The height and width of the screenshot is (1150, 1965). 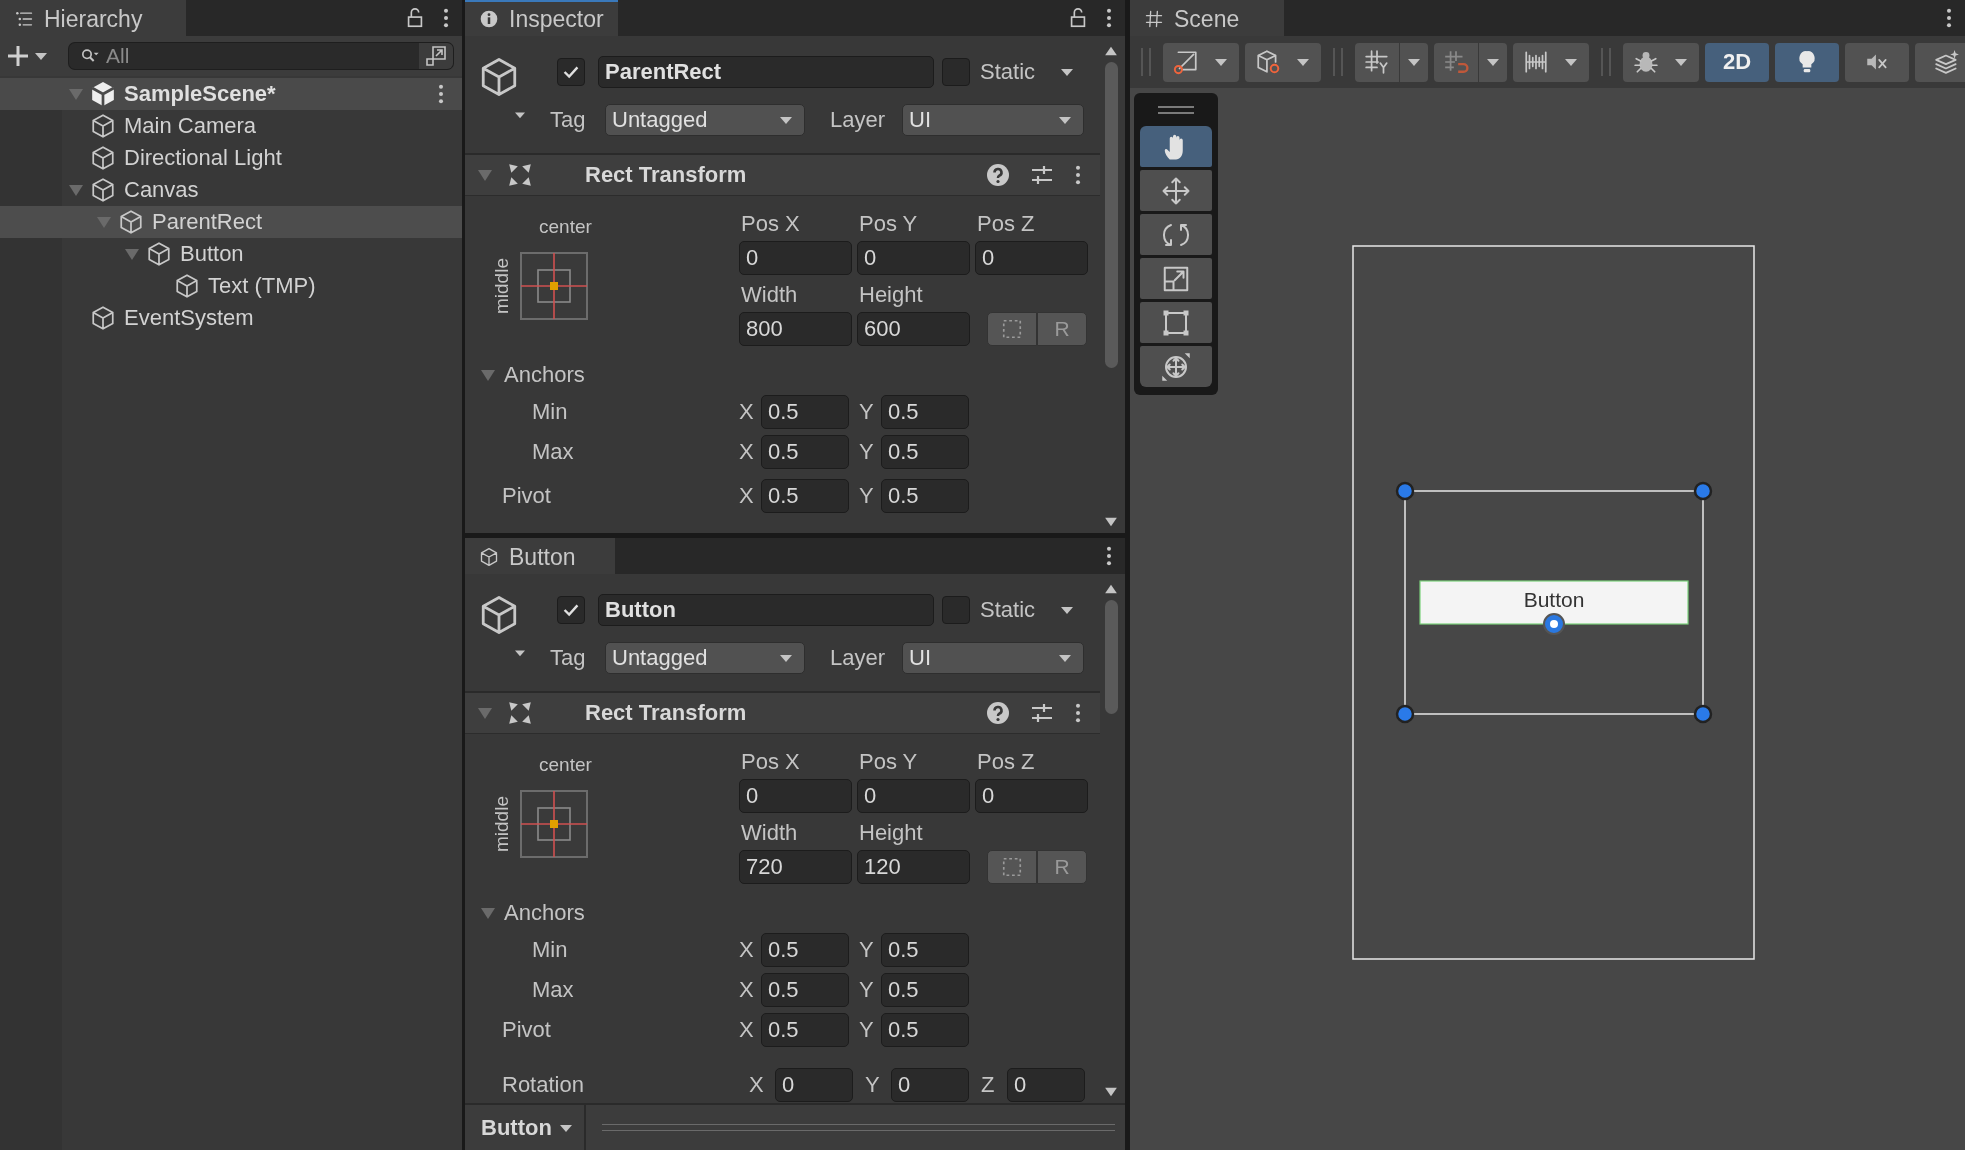 What do you see at coordinates (231, 190) in the screenshot?
I see `hierarchy-item: Canvas` at bounding box center [231, 190].